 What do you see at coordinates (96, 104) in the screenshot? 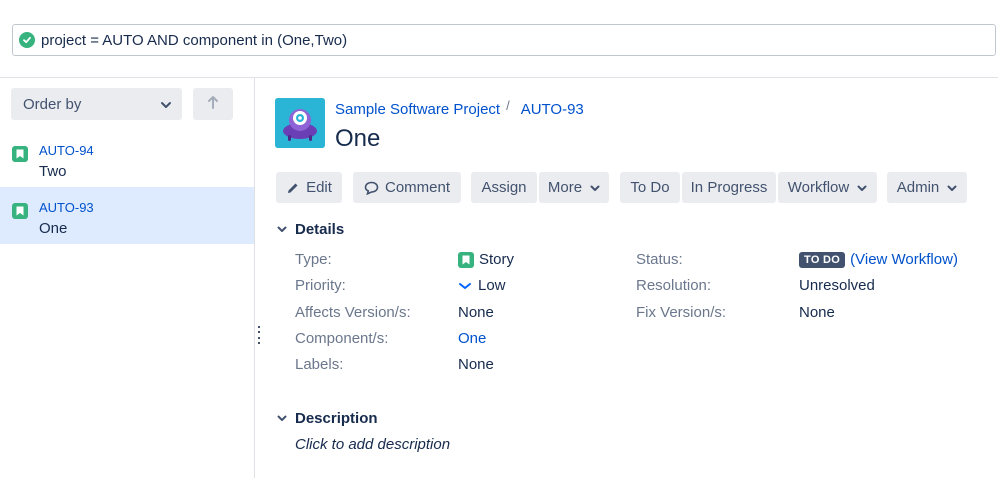
I see `order-by-dropdown: Order by` at bounding box center [96, 104].